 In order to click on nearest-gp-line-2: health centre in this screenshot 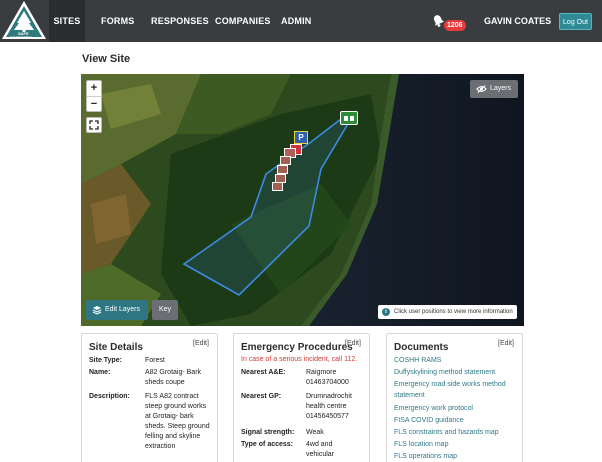, I will do `click(326, 406)`.